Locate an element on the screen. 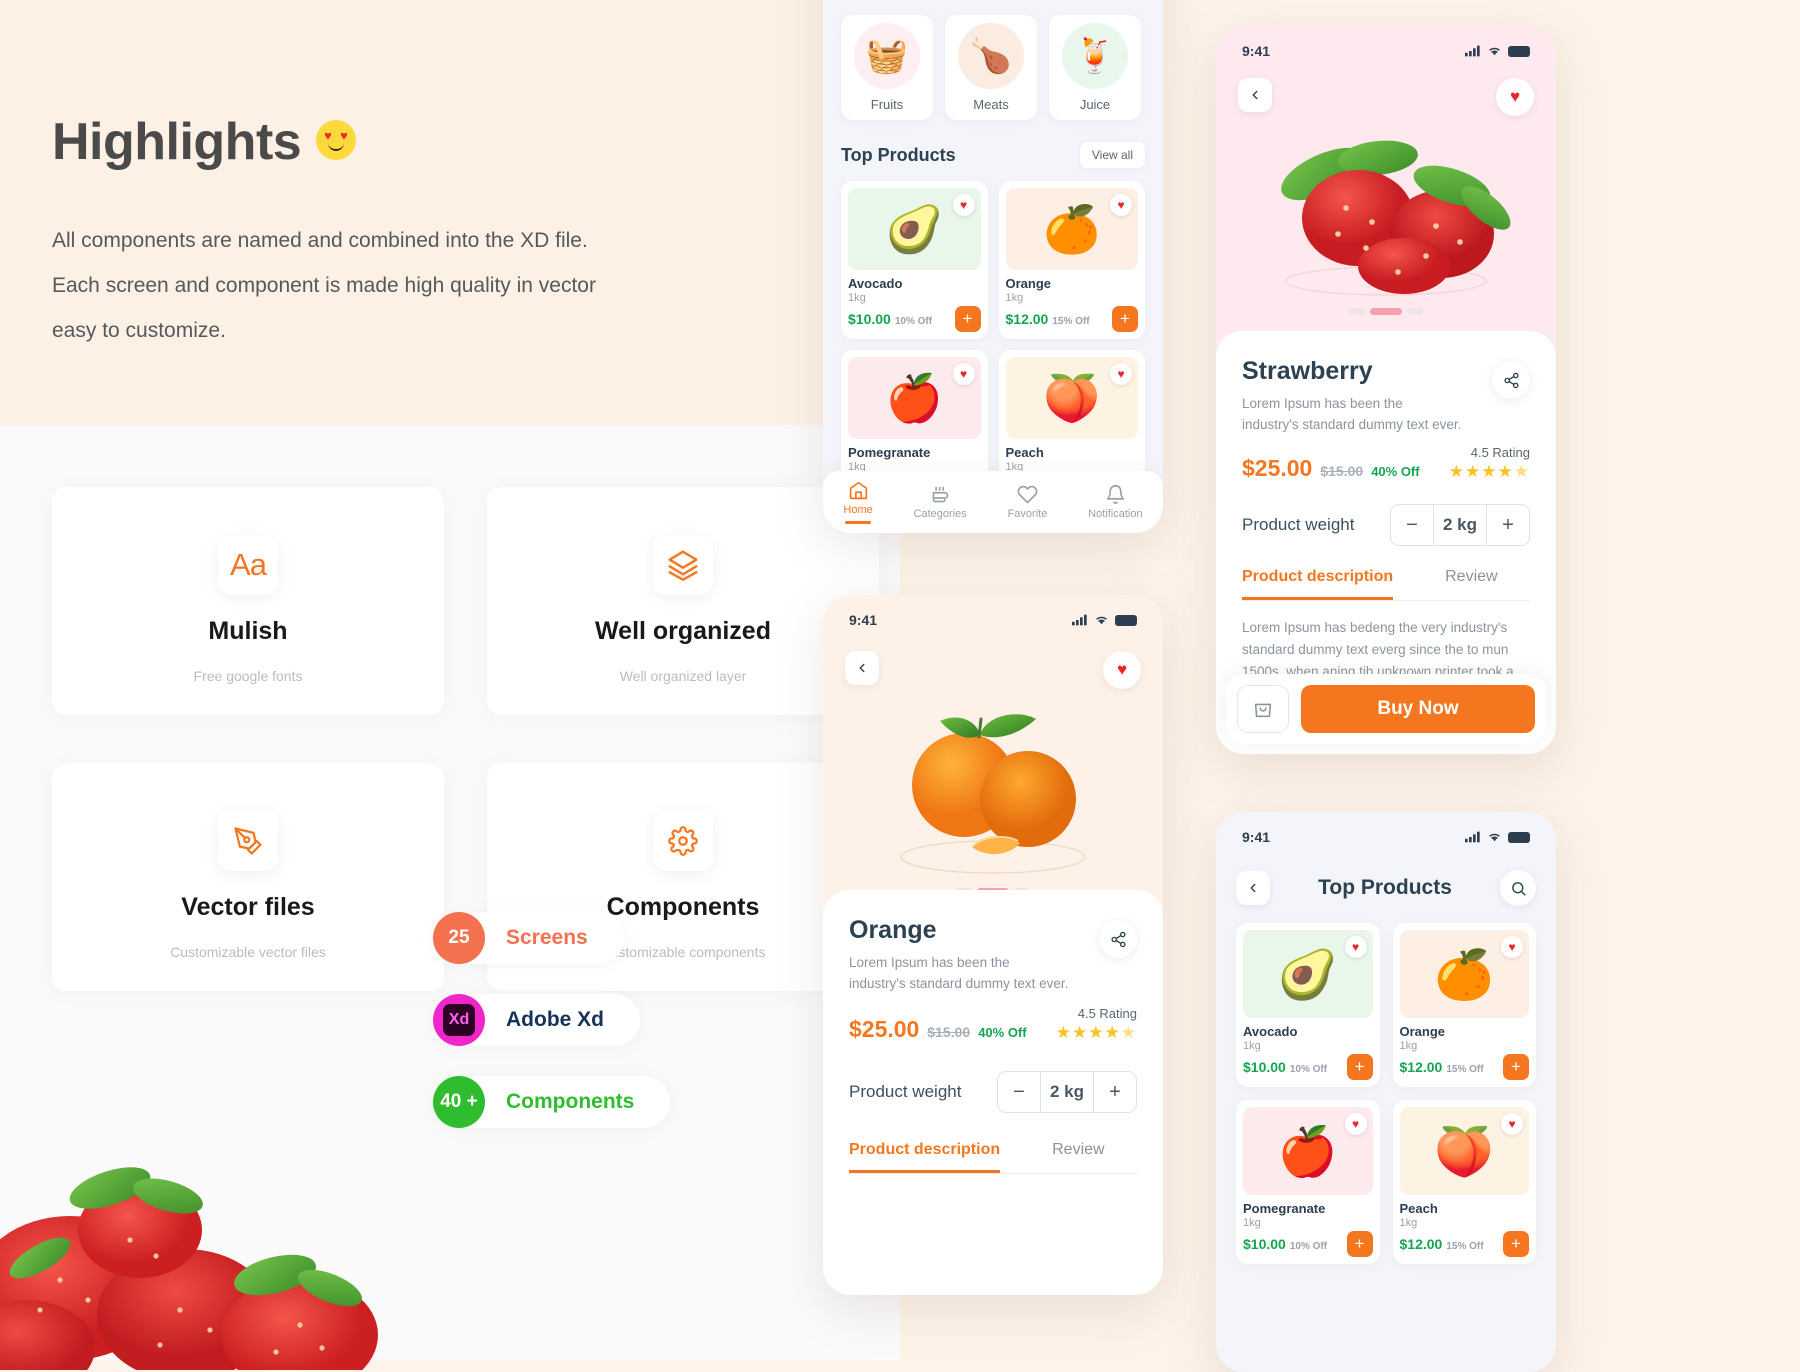  pill-label: Components is located at coordinates (570, 1101).